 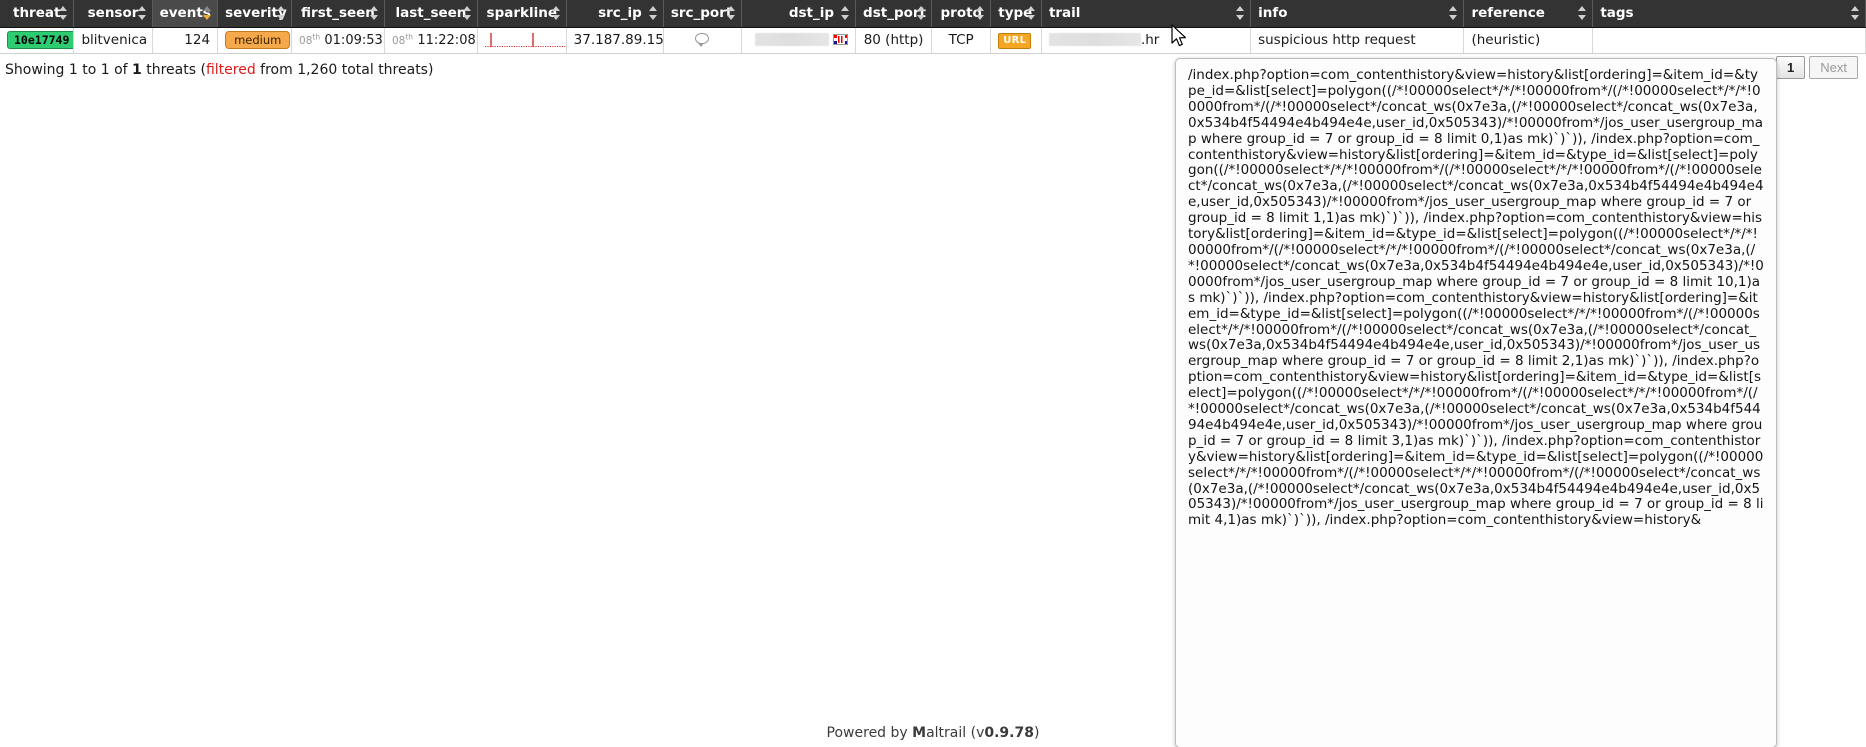 I want to click on threats-table: threat sensor events severity first_seen, so click(x=933, y=27).